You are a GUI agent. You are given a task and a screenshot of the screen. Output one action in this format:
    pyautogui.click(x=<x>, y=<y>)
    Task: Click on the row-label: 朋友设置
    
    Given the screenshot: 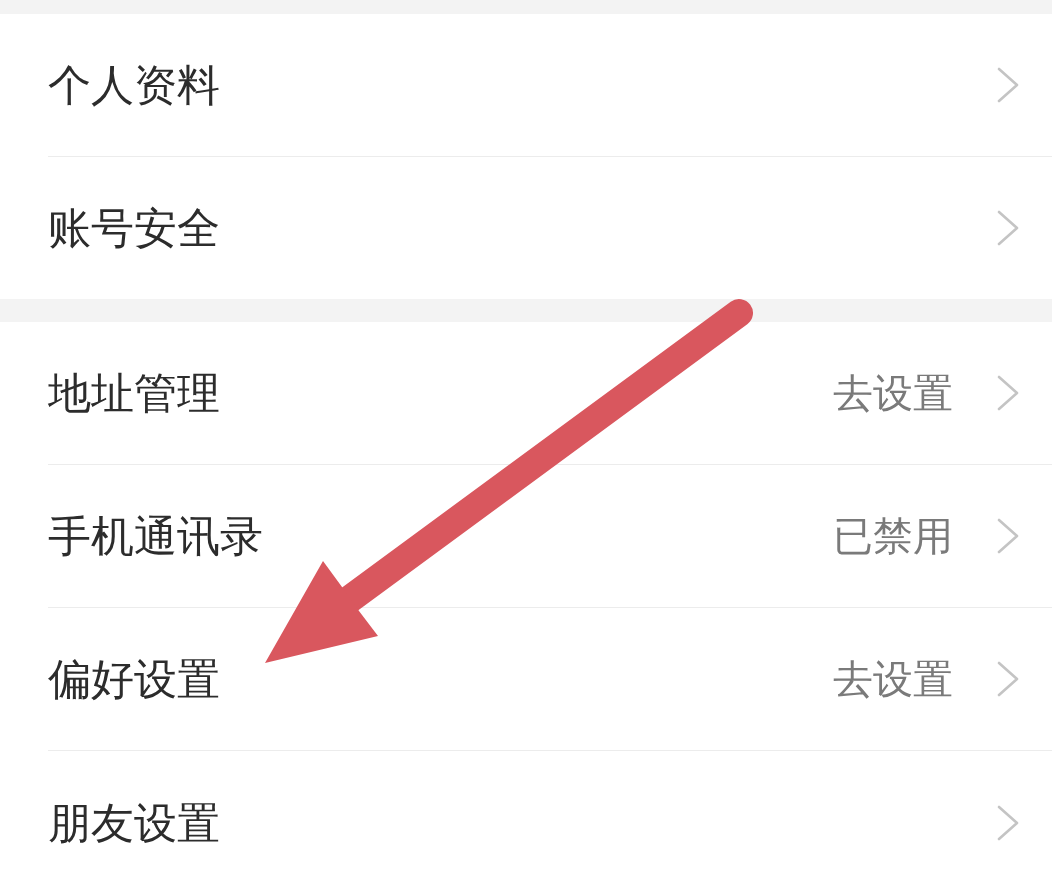 What is the action you would take?
    pyautogui.click(x=134, y=823)
    